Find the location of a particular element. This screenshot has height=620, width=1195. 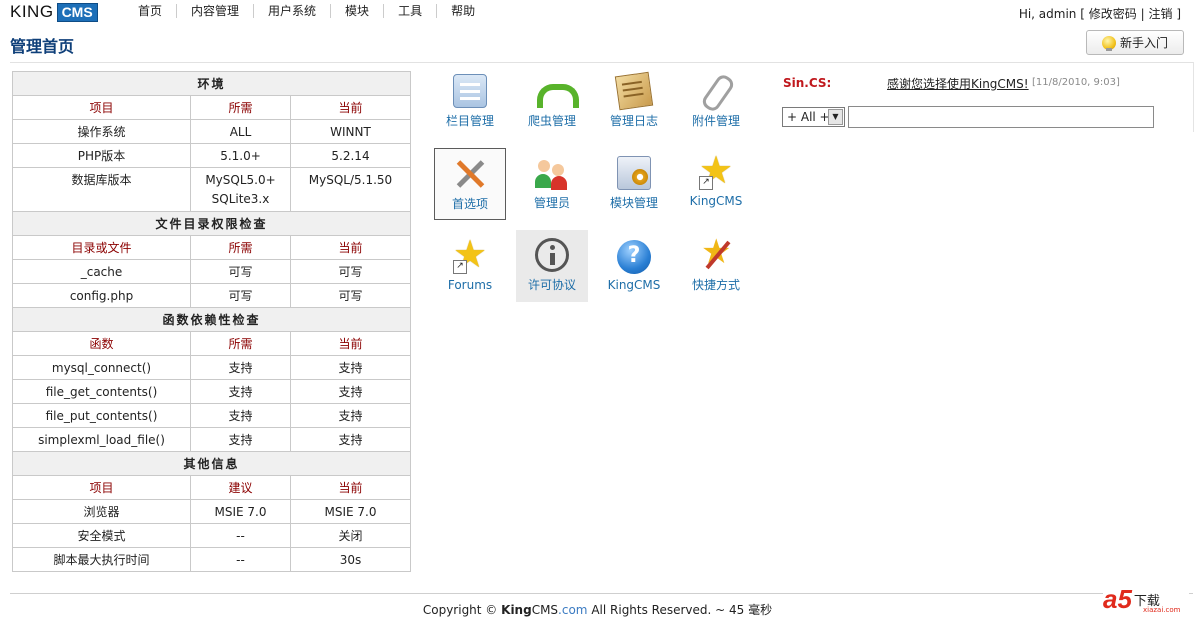

tile-forums: Forums is located at coordinates (470, 268).